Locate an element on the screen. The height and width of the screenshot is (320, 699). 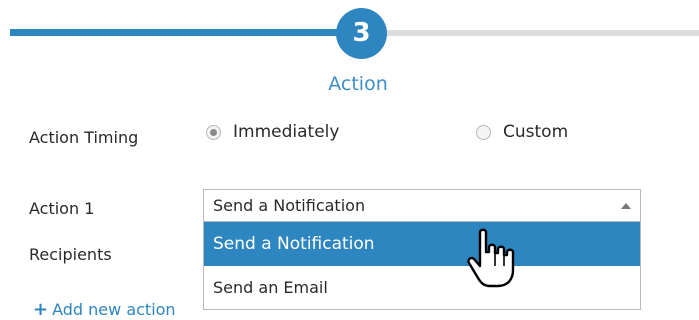
radio-immediately: Immediately is located at coordinates (272, 132).